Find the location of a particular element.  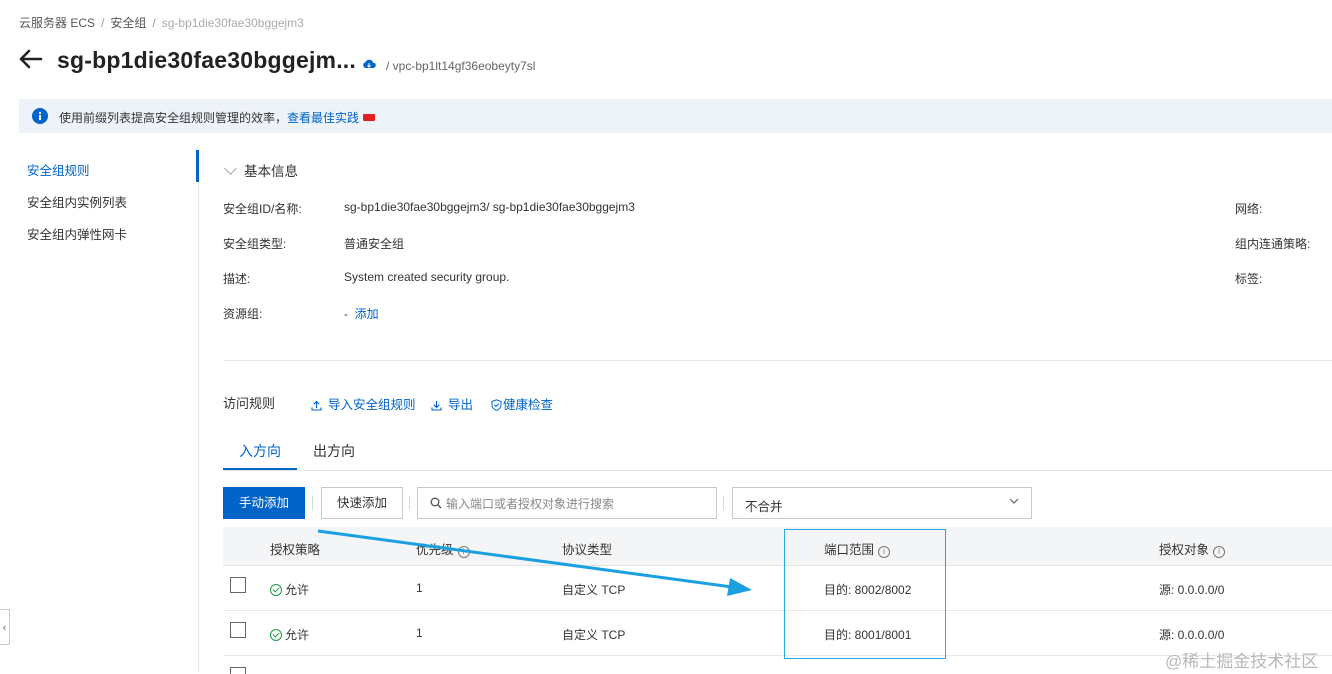

import-rules-link: 导入安全组规则 is located at coordinates (363, 403).